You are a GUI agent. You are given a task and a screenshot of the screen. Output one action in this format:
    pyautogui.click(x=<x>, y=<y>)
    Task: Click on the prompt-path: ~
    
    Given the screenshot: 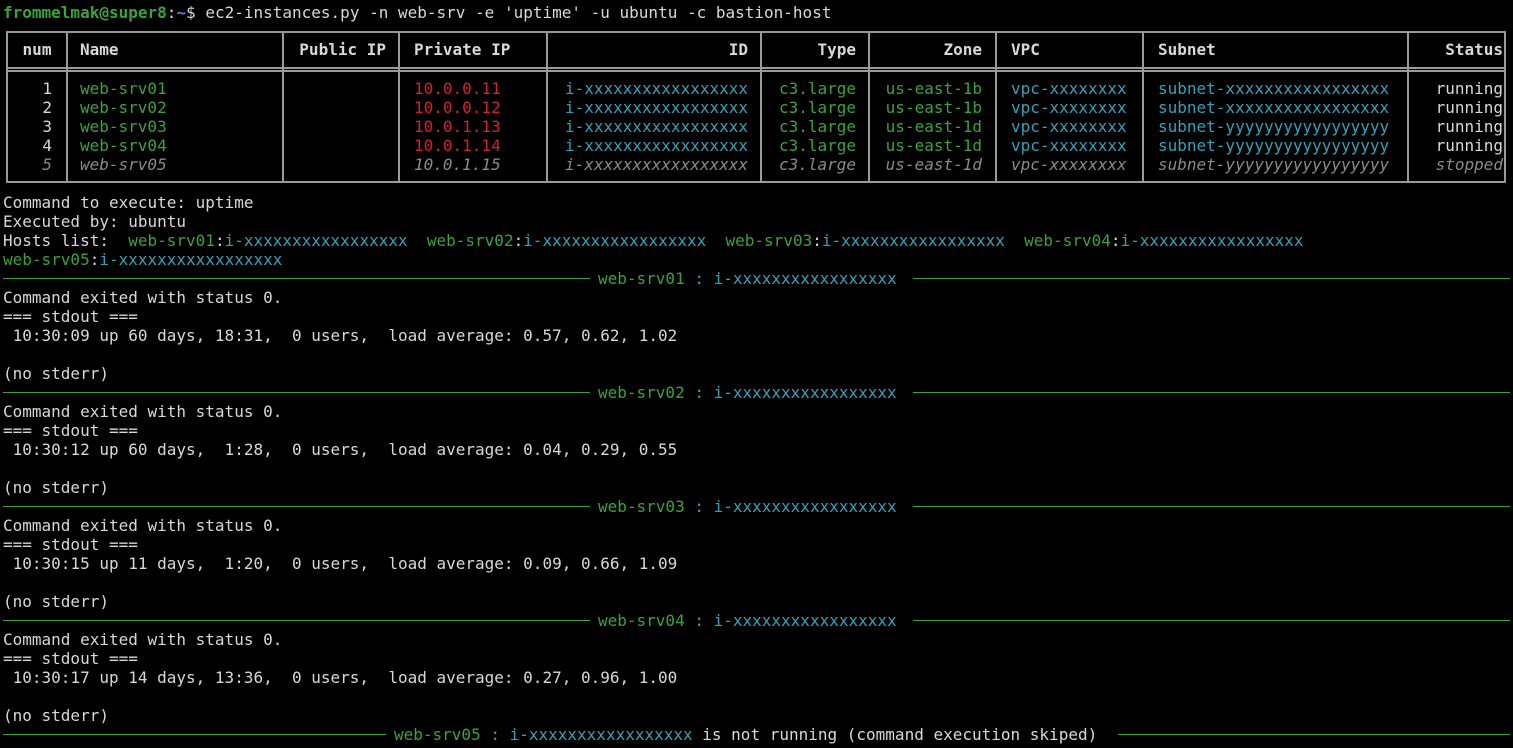 What is the action you would take?
    pyautogui.click(x=181, y=12)
    